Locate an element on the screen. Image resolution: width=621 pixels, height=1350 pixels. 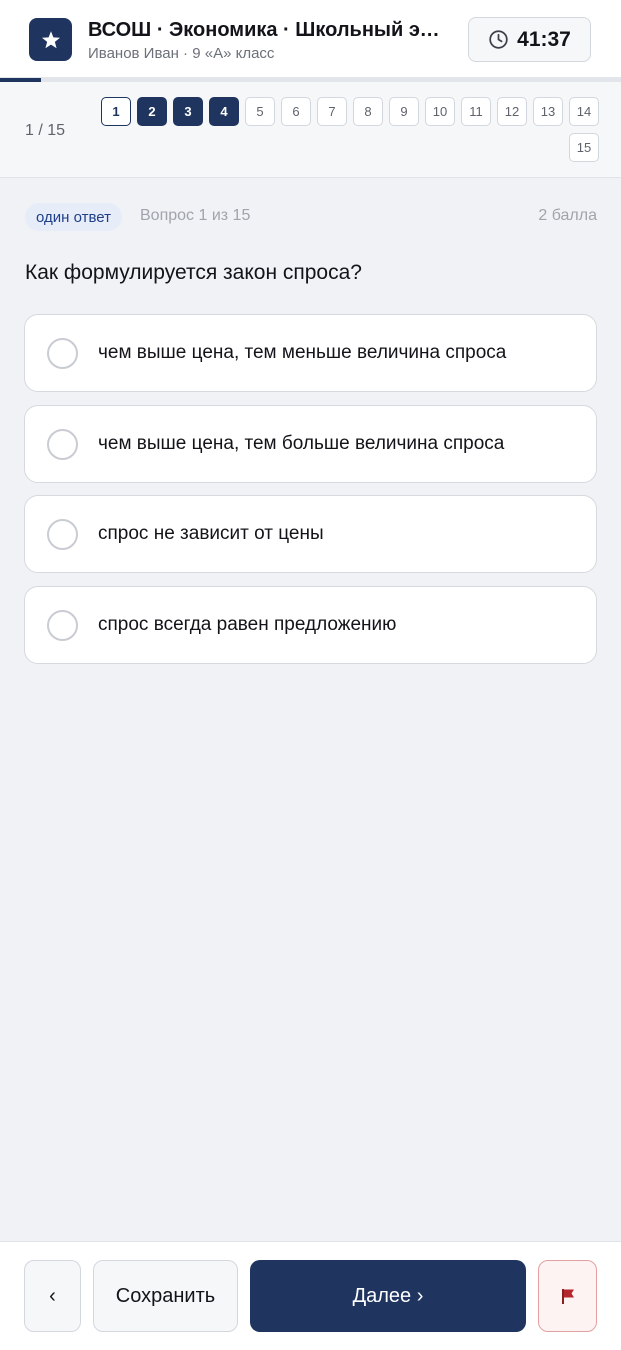
clock-icon is located at coordinates (498, 39).